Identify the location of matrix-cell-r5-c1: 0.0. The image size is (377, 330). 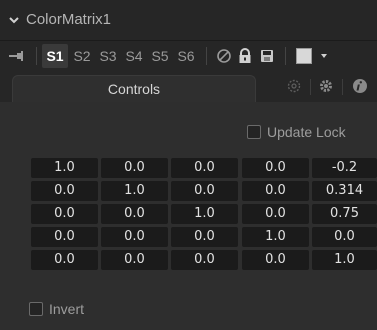
(64, 260).